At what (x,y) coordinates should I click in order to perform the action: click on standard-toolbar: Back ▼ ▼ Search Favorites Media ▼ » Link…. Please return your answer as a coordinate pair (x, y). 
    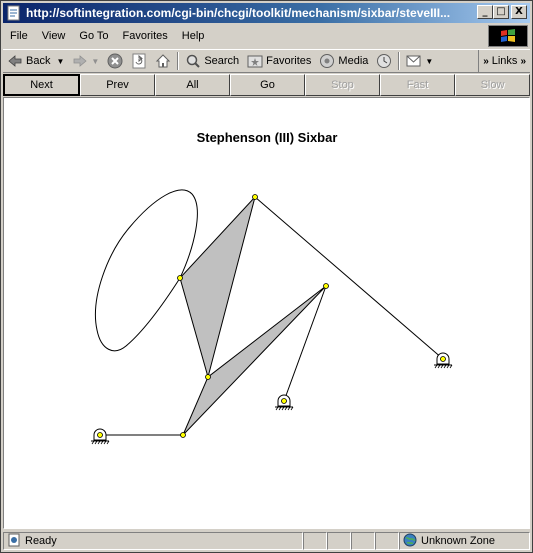
    Looking at the image, I should click on (266, 61).